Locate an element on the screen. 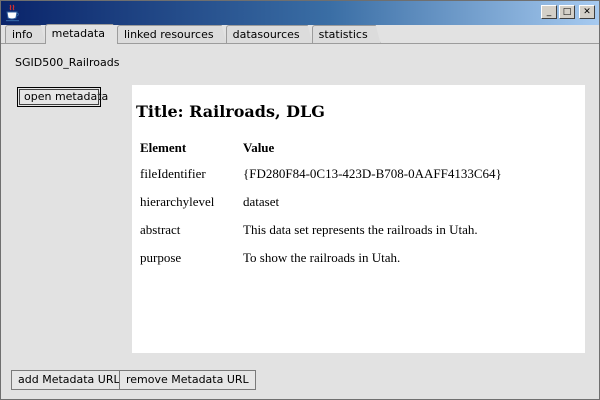  open-metadata-button: open metadata is located at coordinates (62, 97).